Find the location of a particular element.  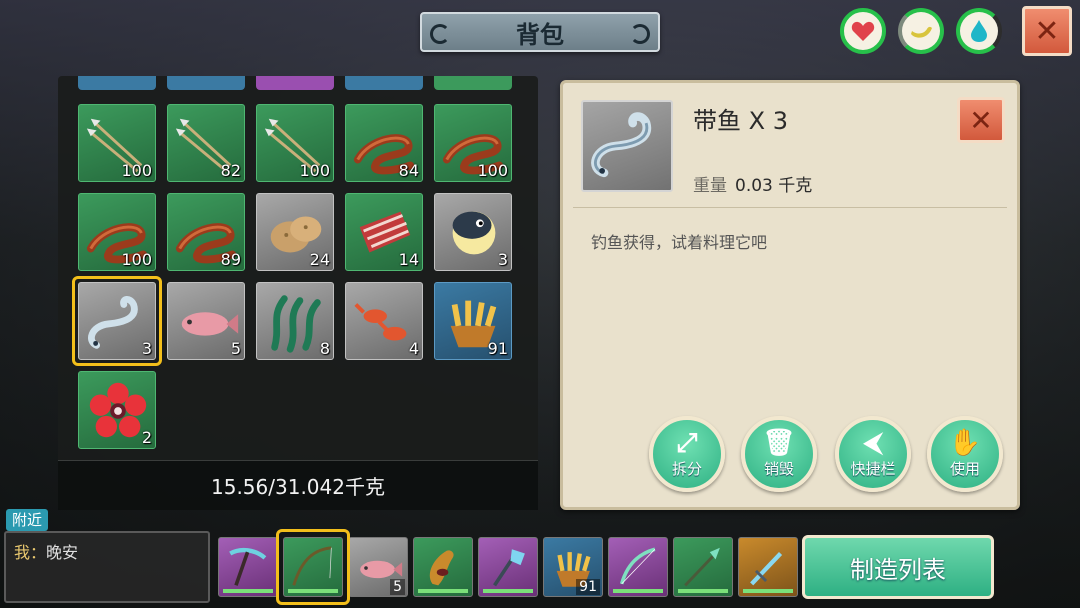

page-title: 背包 is located at coordinates (540, 32).